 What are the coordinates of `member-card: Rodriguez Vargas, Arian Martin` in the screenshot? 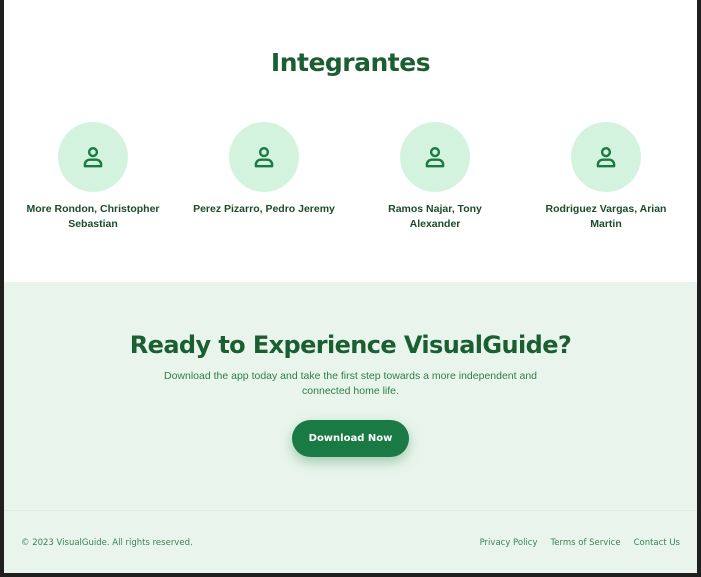 It's located at (606, 177).